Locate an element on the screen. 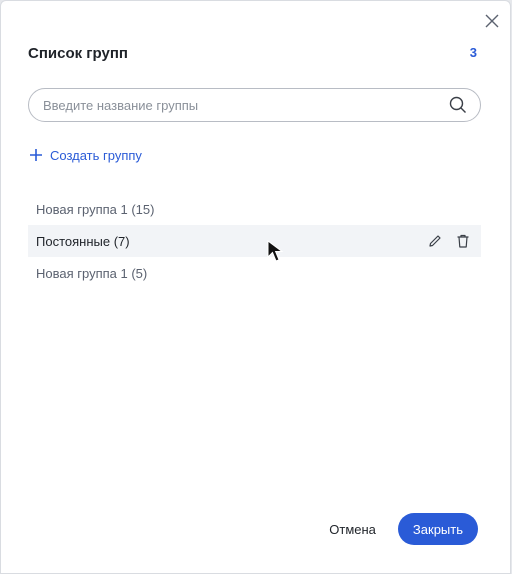 The width and height of the screenshot is (512, 574). close-button: Закрыть is located at coordinates (437, 529).